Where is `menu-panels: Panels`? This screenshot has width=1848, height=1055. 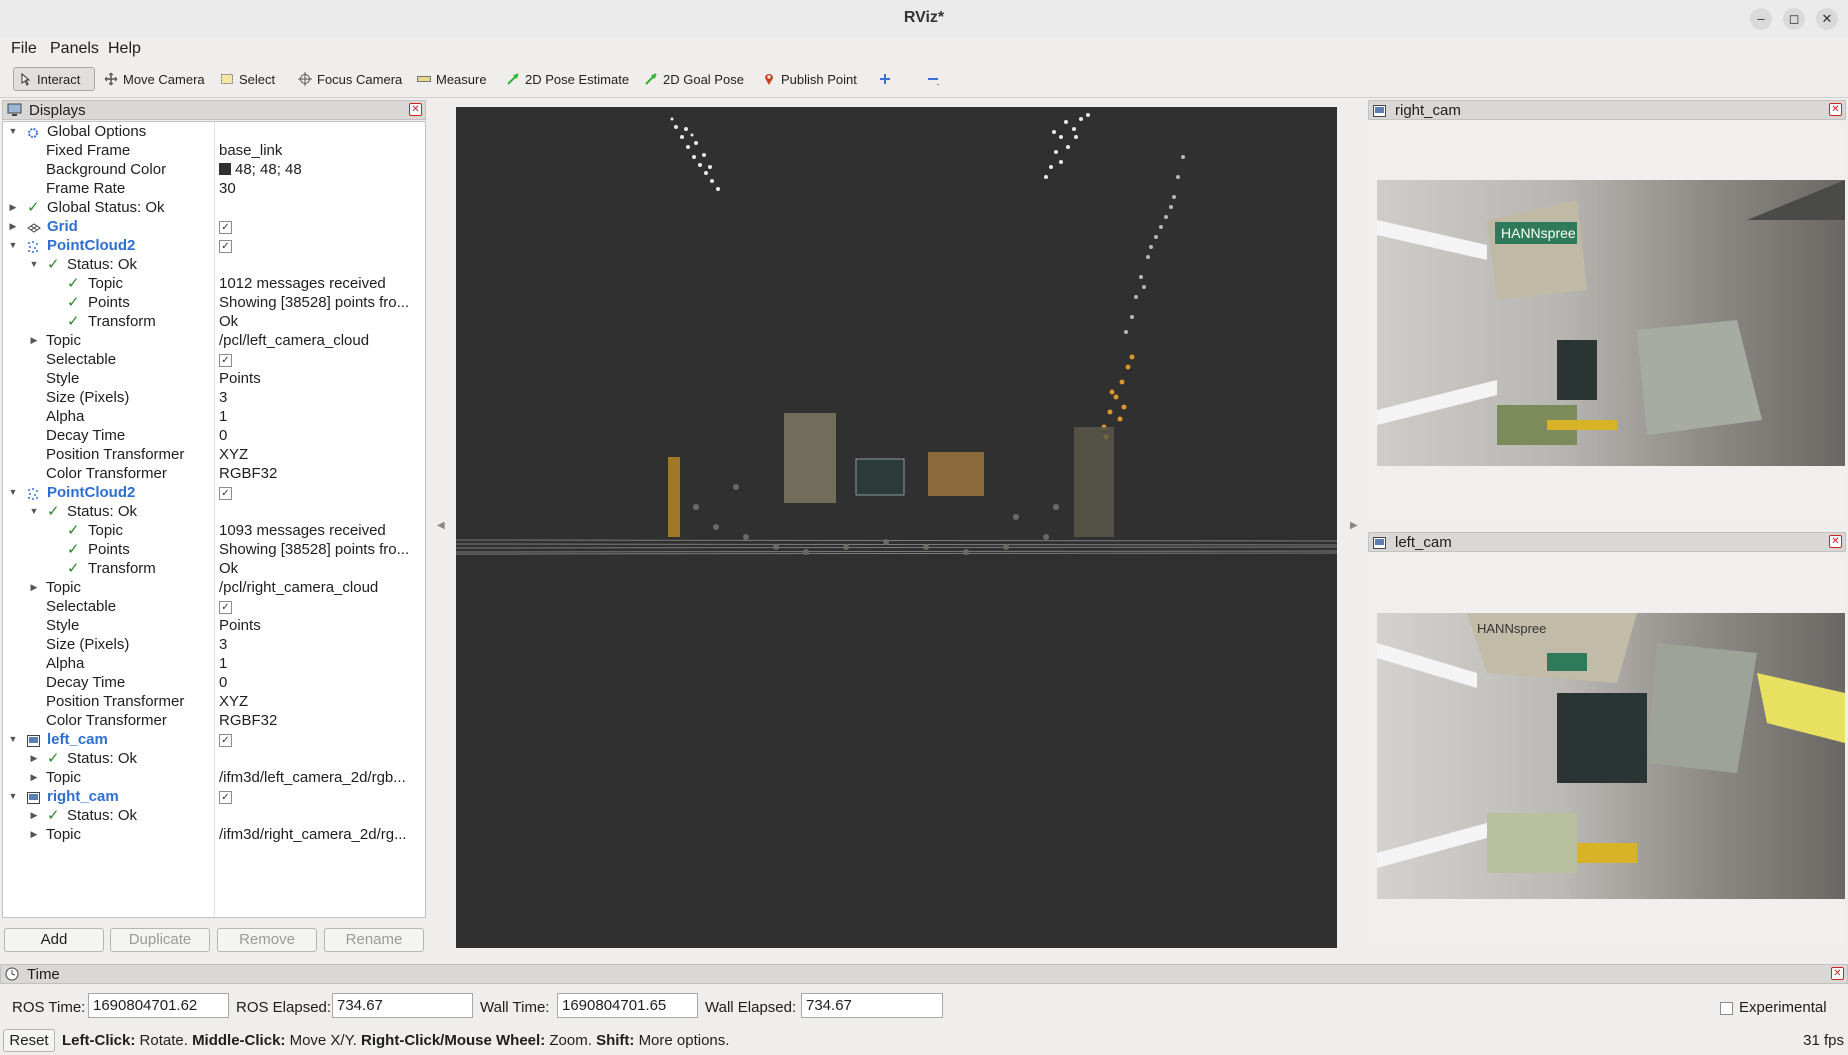
menu-panels: Panels is located at coordinates (74, 49).